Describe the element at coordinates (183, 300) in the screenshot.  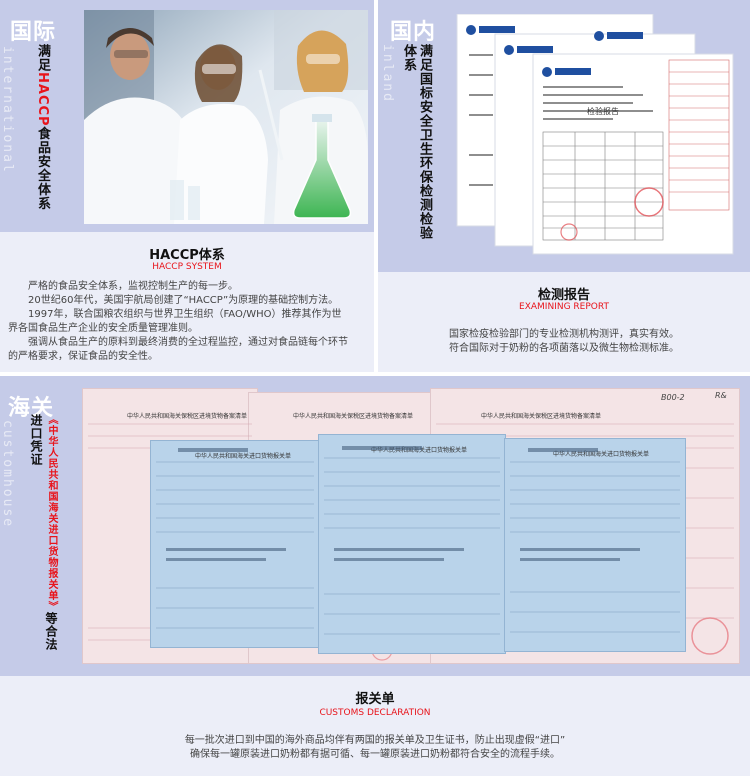
I see `haccp-body-line: 20世纪60年代，美国宇航局创建了“HACCP”为原理的基础控制方法。` at that location.